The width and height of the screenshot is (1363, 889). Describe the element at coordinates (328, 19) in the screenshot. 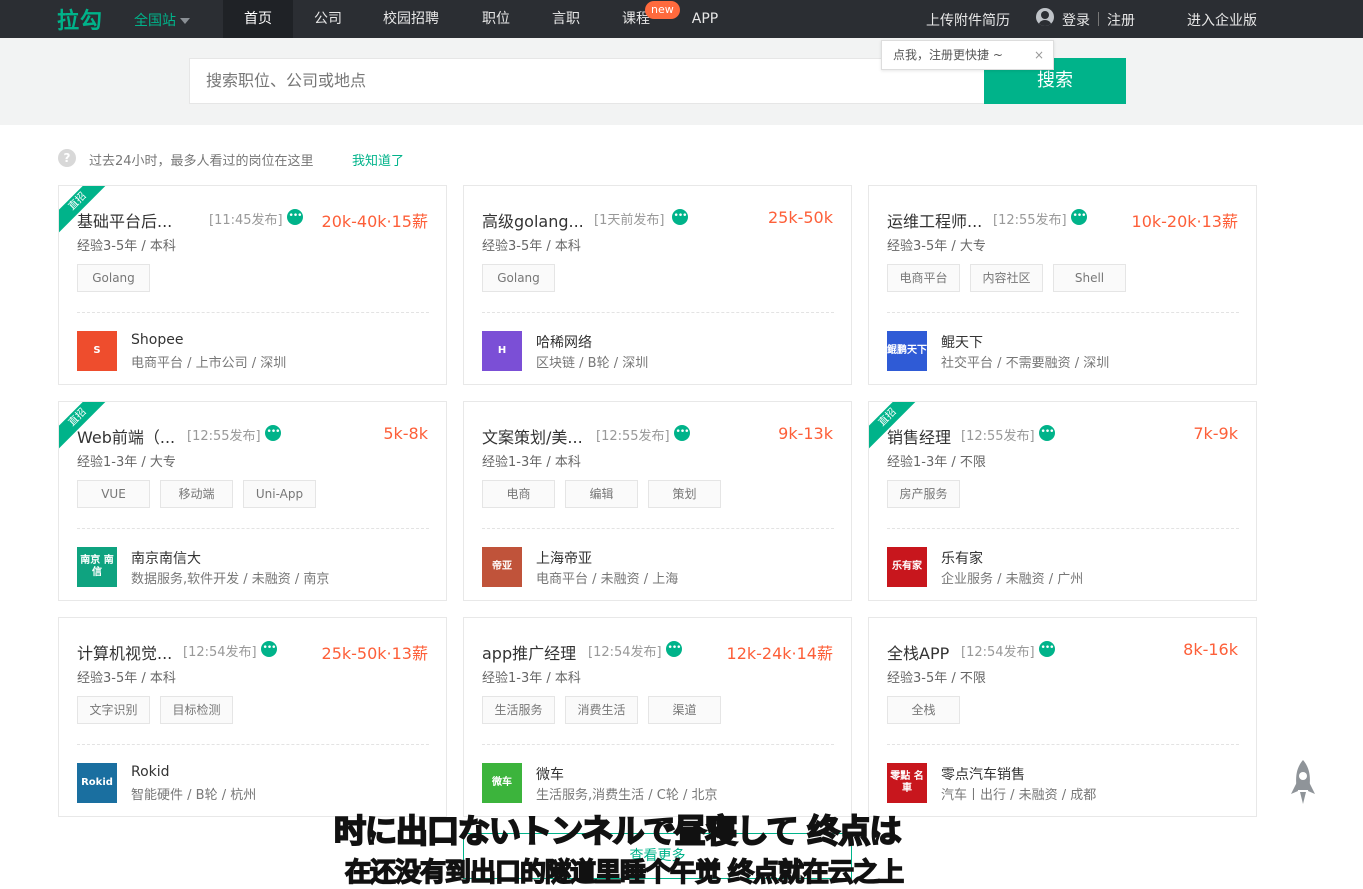

I see `nav-company: 公司` at that location.